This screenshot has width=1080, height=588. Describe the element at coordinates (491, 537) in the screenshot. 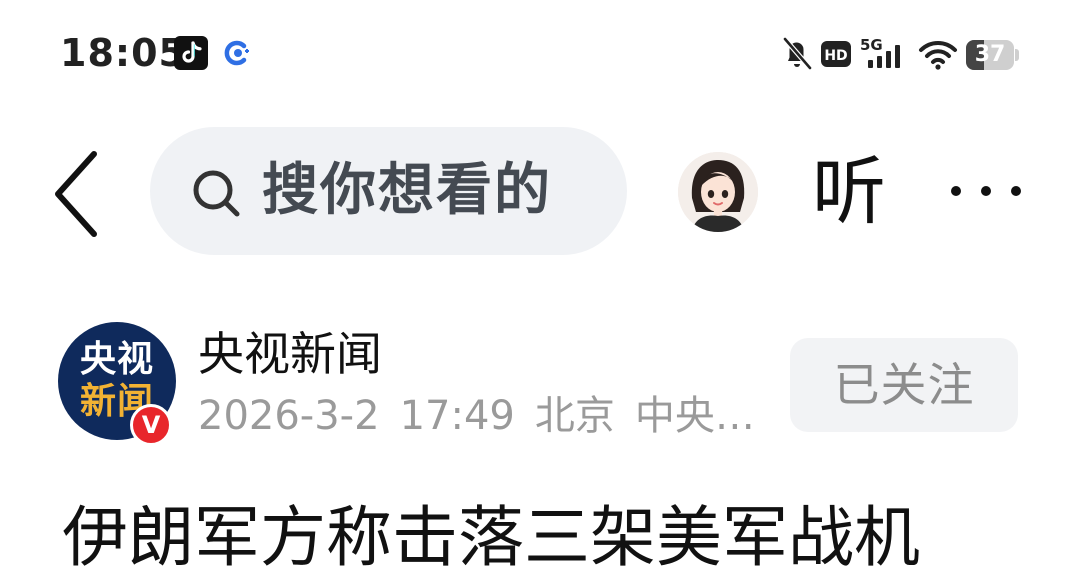

I see `article-headline: 伊朗军方称击落三架美军战机` at that location.